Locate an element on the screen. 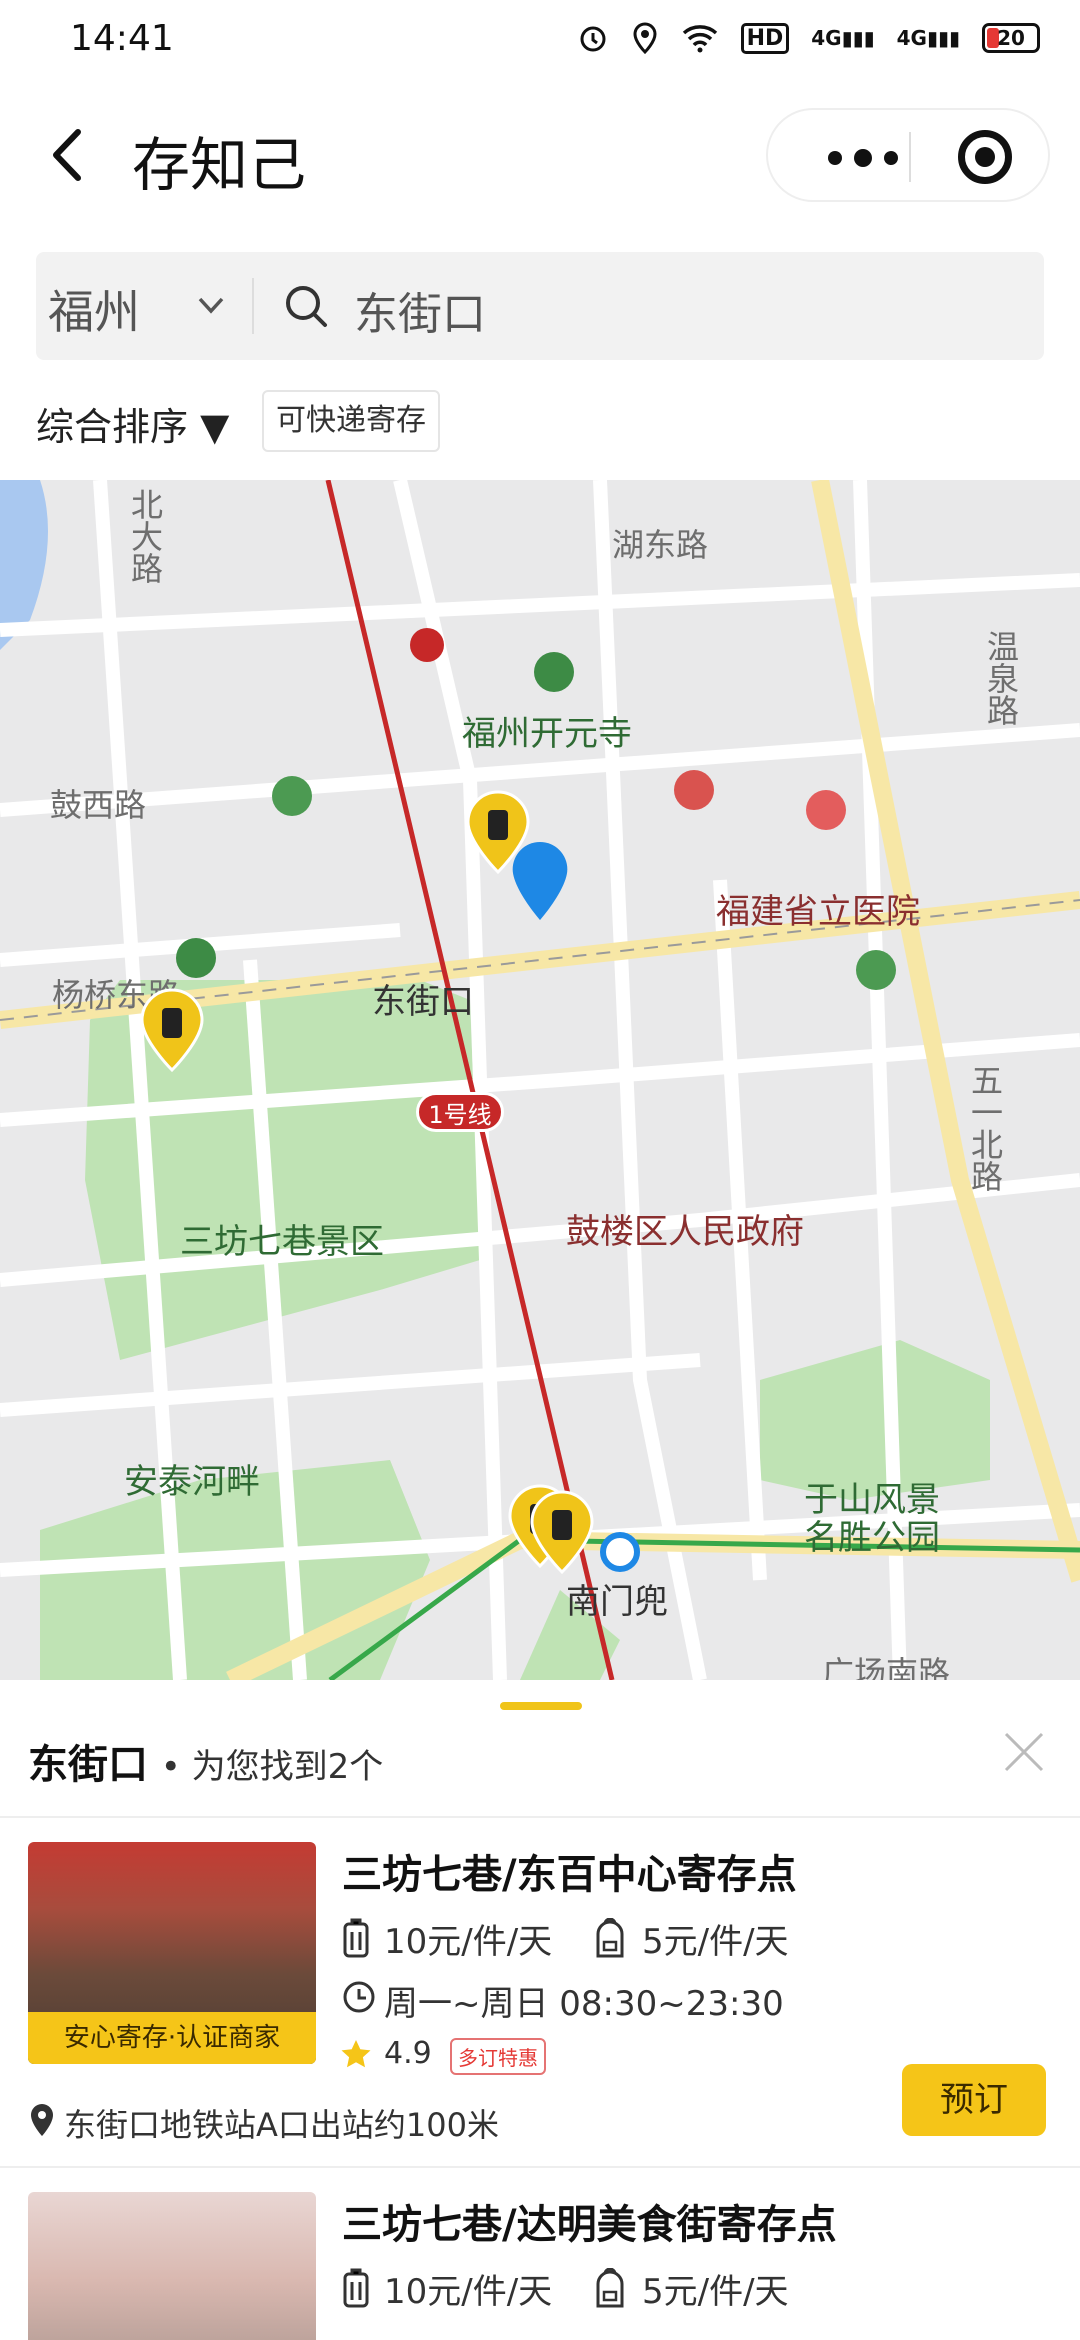 The width and height of the screenshot is (1080, 2340). yushan-poi-icon is located at coordinates (876, 970).